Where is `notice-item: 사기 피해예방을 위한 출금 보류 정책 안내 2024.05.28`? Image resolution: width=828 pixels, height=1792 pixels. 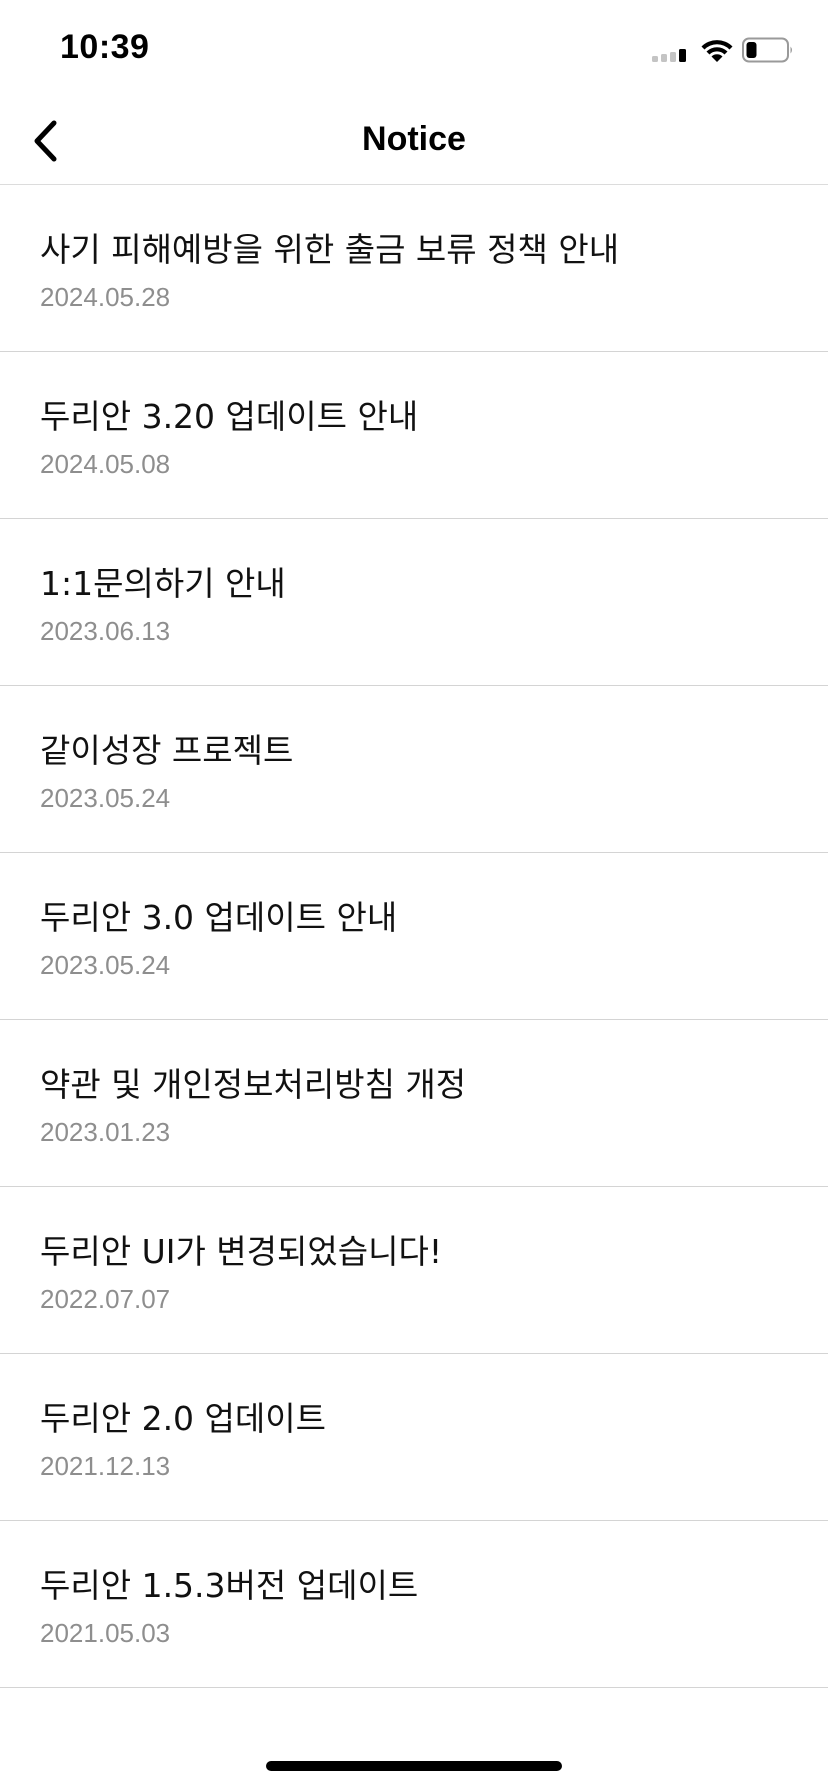
notice-item: 사기 피해예방을 위한 출금 보류 정책 안내 2024.05.28 is located at coordinates (414, 268).